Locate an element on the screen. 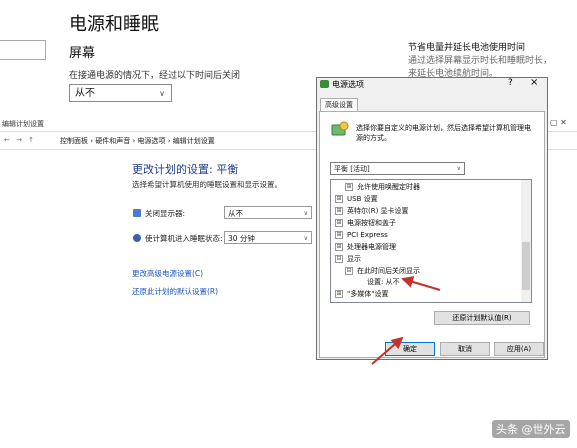 This screenshot has width=577, height=448. tree-item: ⊟ 在此时间后关闭显示 is located at coordinates (382, 271).